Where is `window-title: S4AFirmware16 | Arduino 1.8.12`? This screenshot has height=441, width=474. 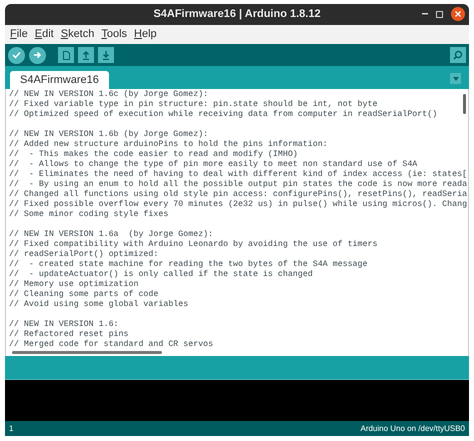 window-title: S4AFirmware16 | Arduino 1.8.12 is located at coordinates (237, 14).